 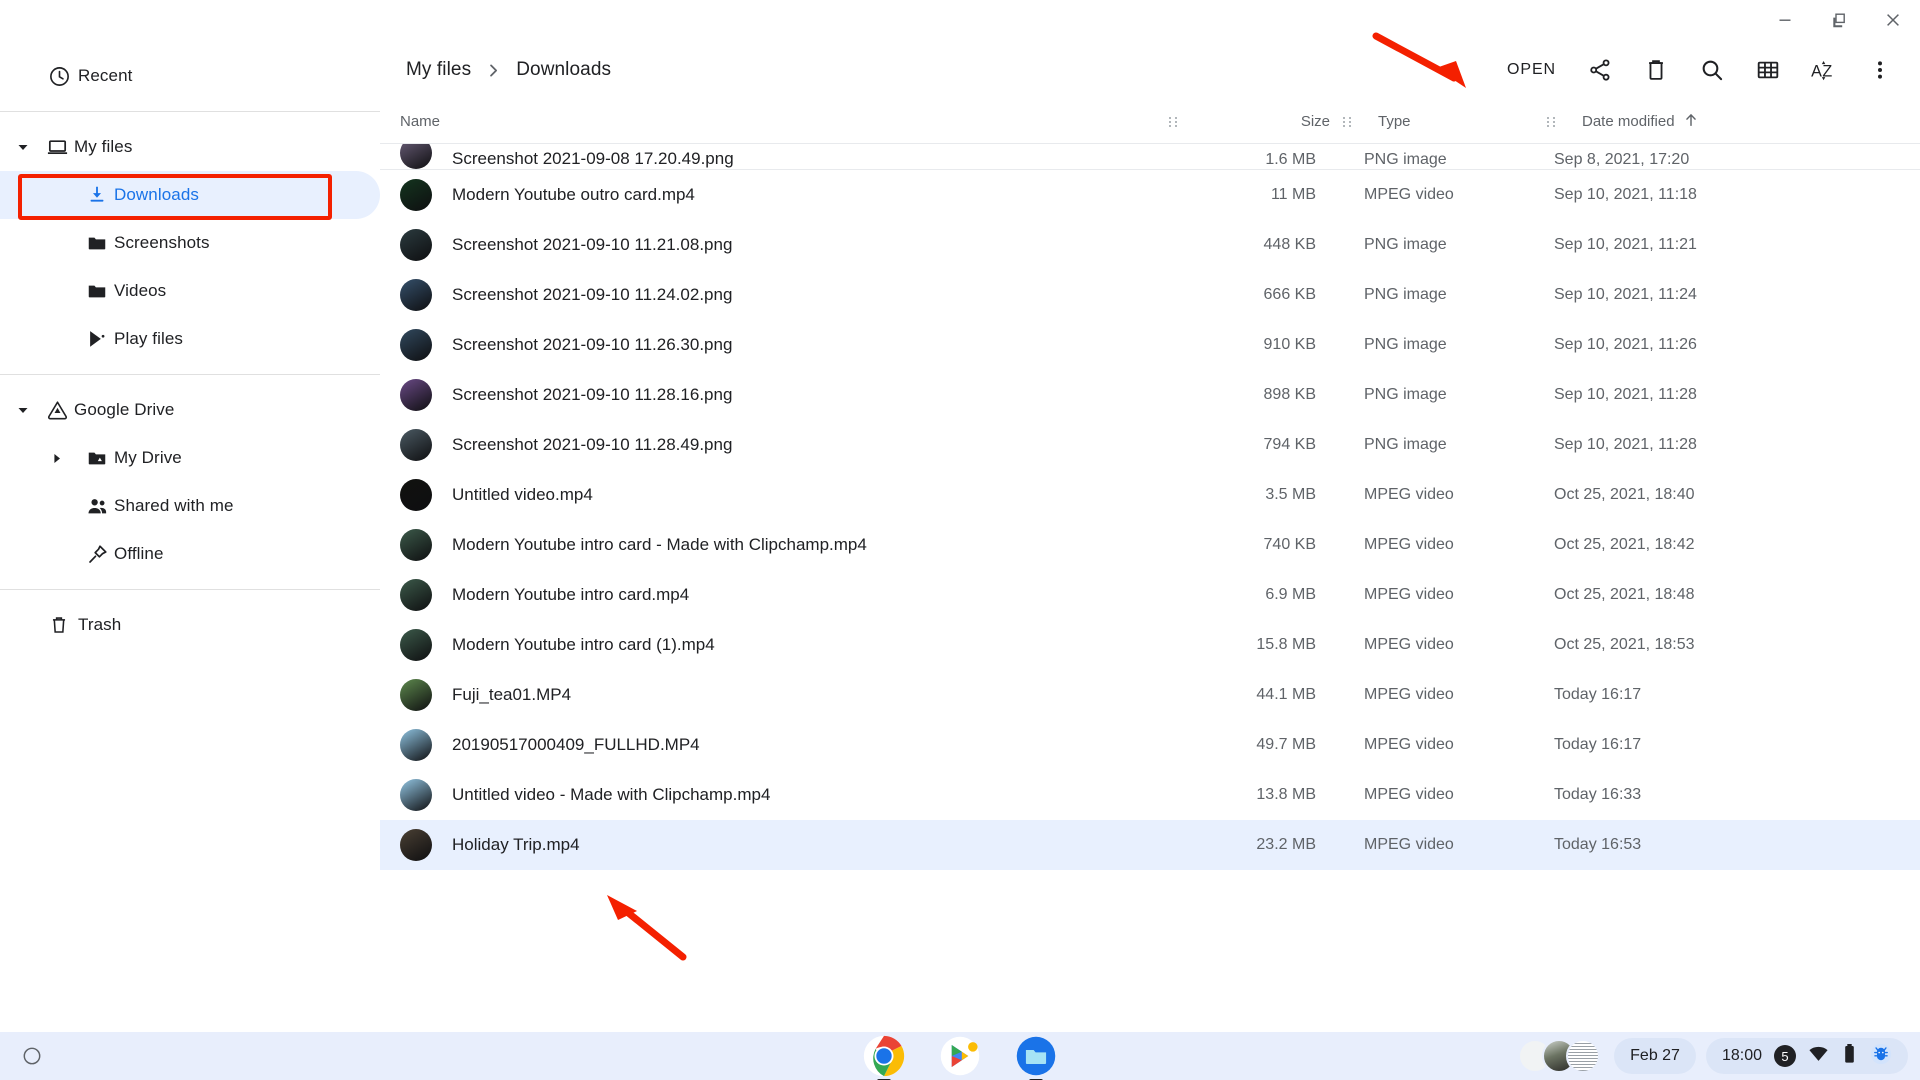 What do you see at coordinates (1173, 121) in the screenshot?
I see `column-resize-handle-name` at bounding box center [1173, 121].